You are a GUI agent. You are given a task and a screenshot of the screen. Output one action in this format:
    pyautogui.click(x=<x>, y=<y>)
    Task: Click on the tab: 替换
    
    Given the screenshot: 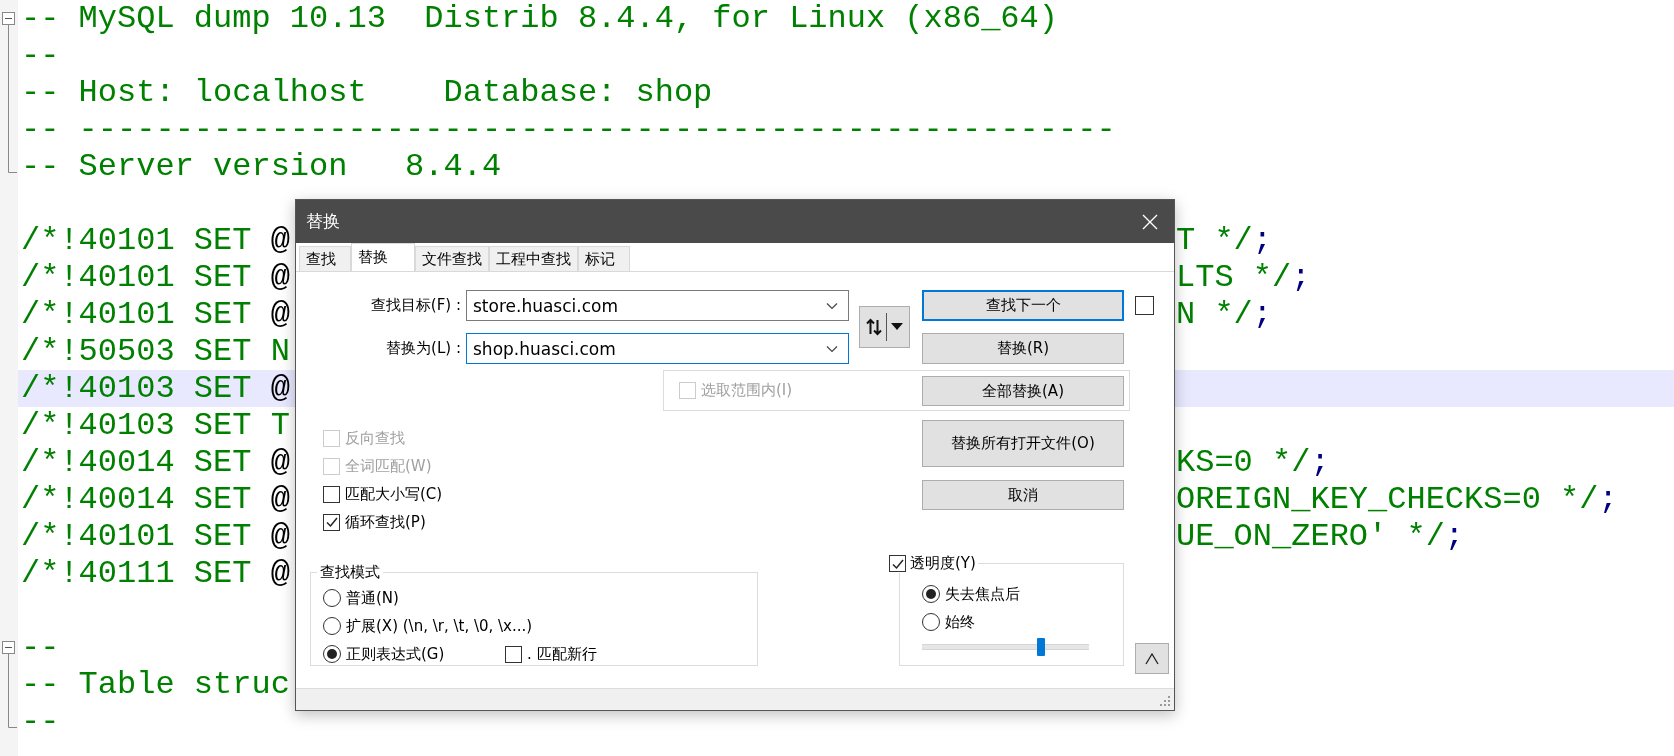 What is the action you would take?
    pyautogui.click(x=383, y=257)
    